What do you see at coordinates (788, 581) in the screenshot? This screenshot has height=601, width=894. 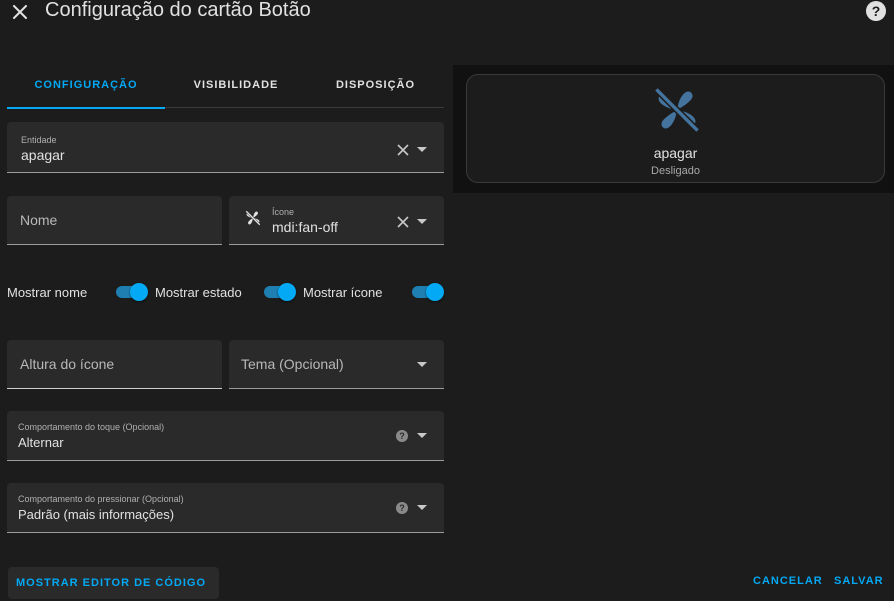 I see `cancel-button: CANCELAR` at bounding box center [788, 581].